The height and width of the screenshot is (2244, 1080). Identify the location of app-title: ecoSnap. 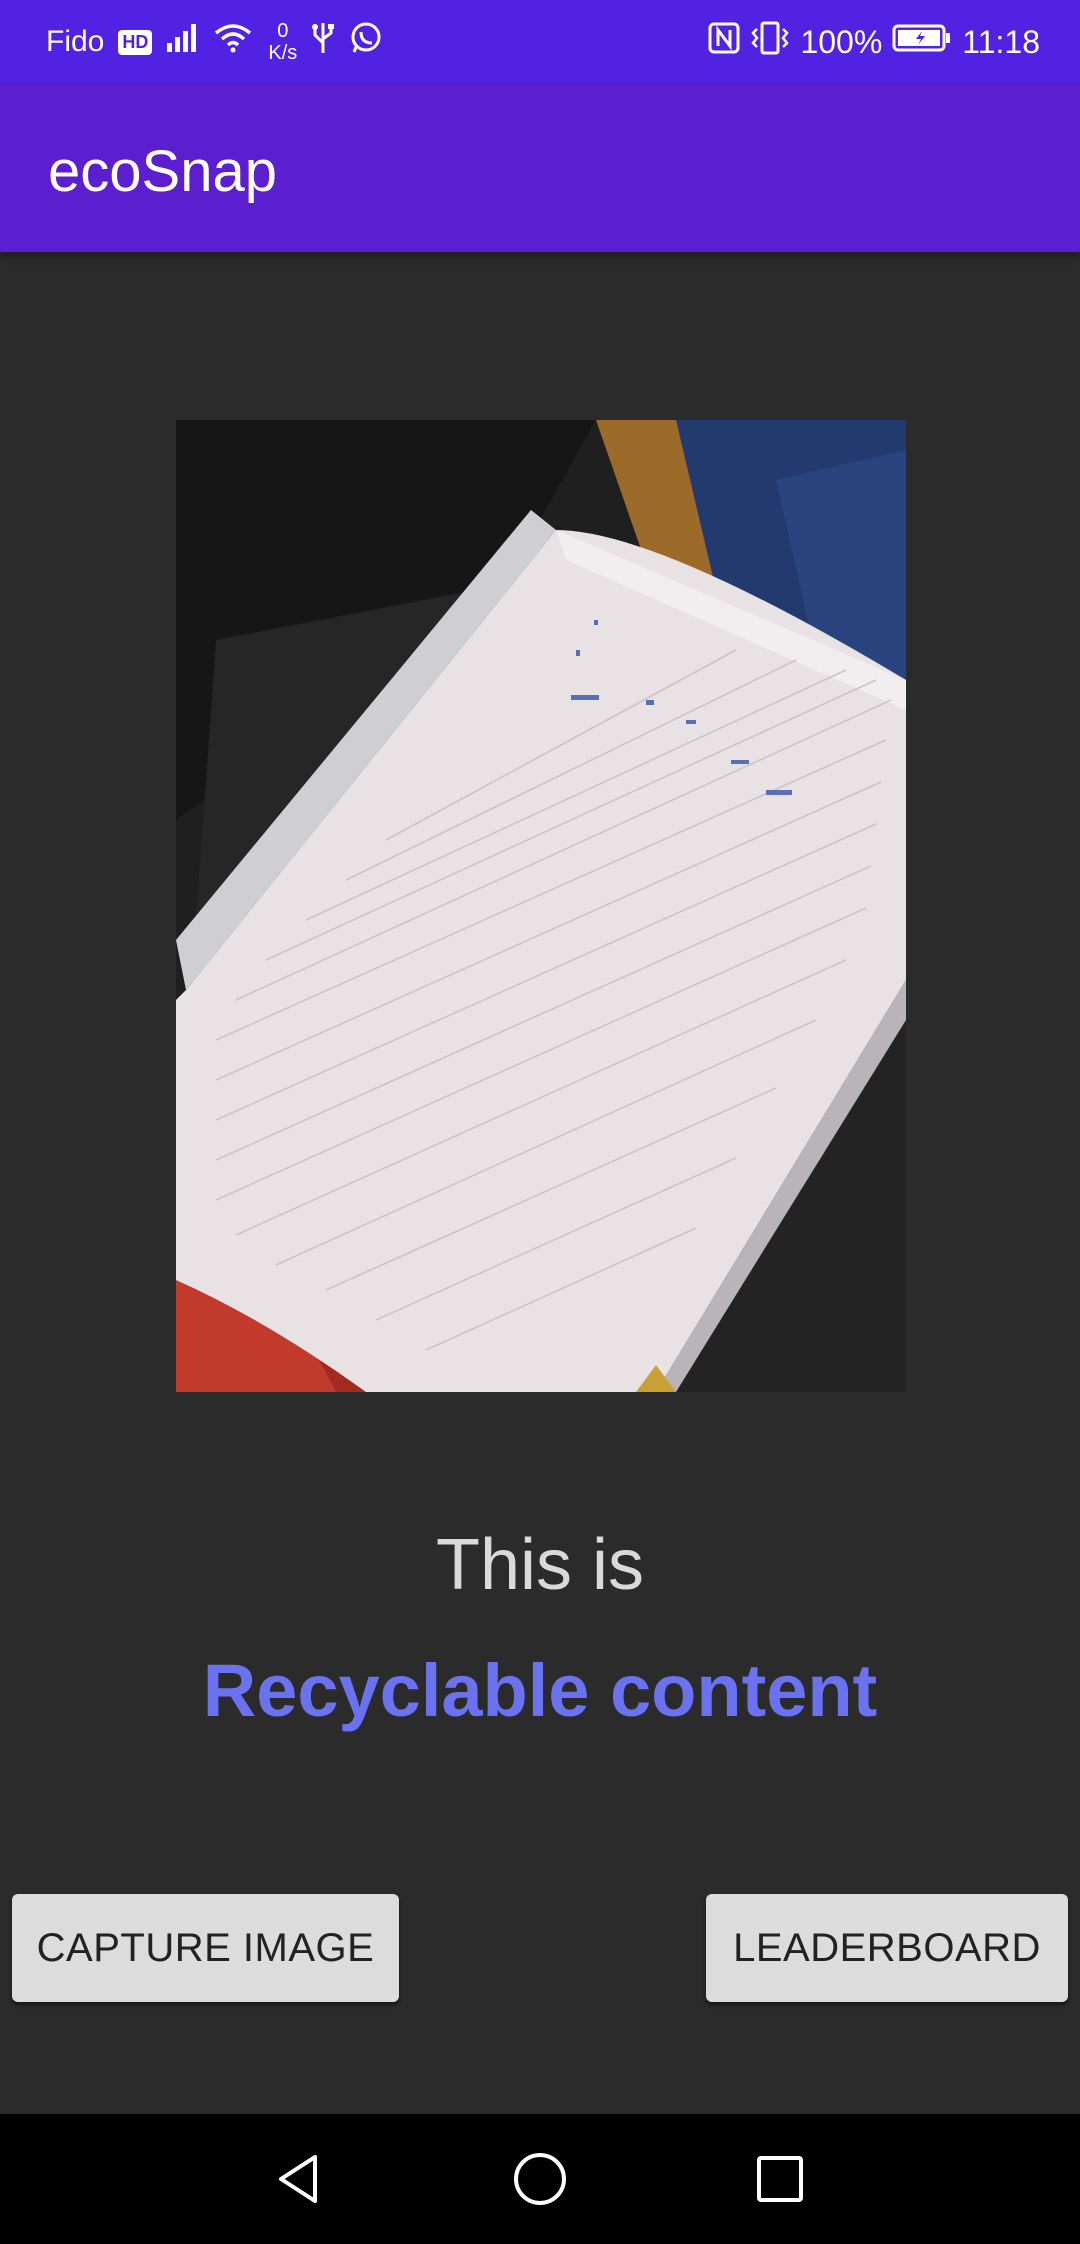
(162, 171).